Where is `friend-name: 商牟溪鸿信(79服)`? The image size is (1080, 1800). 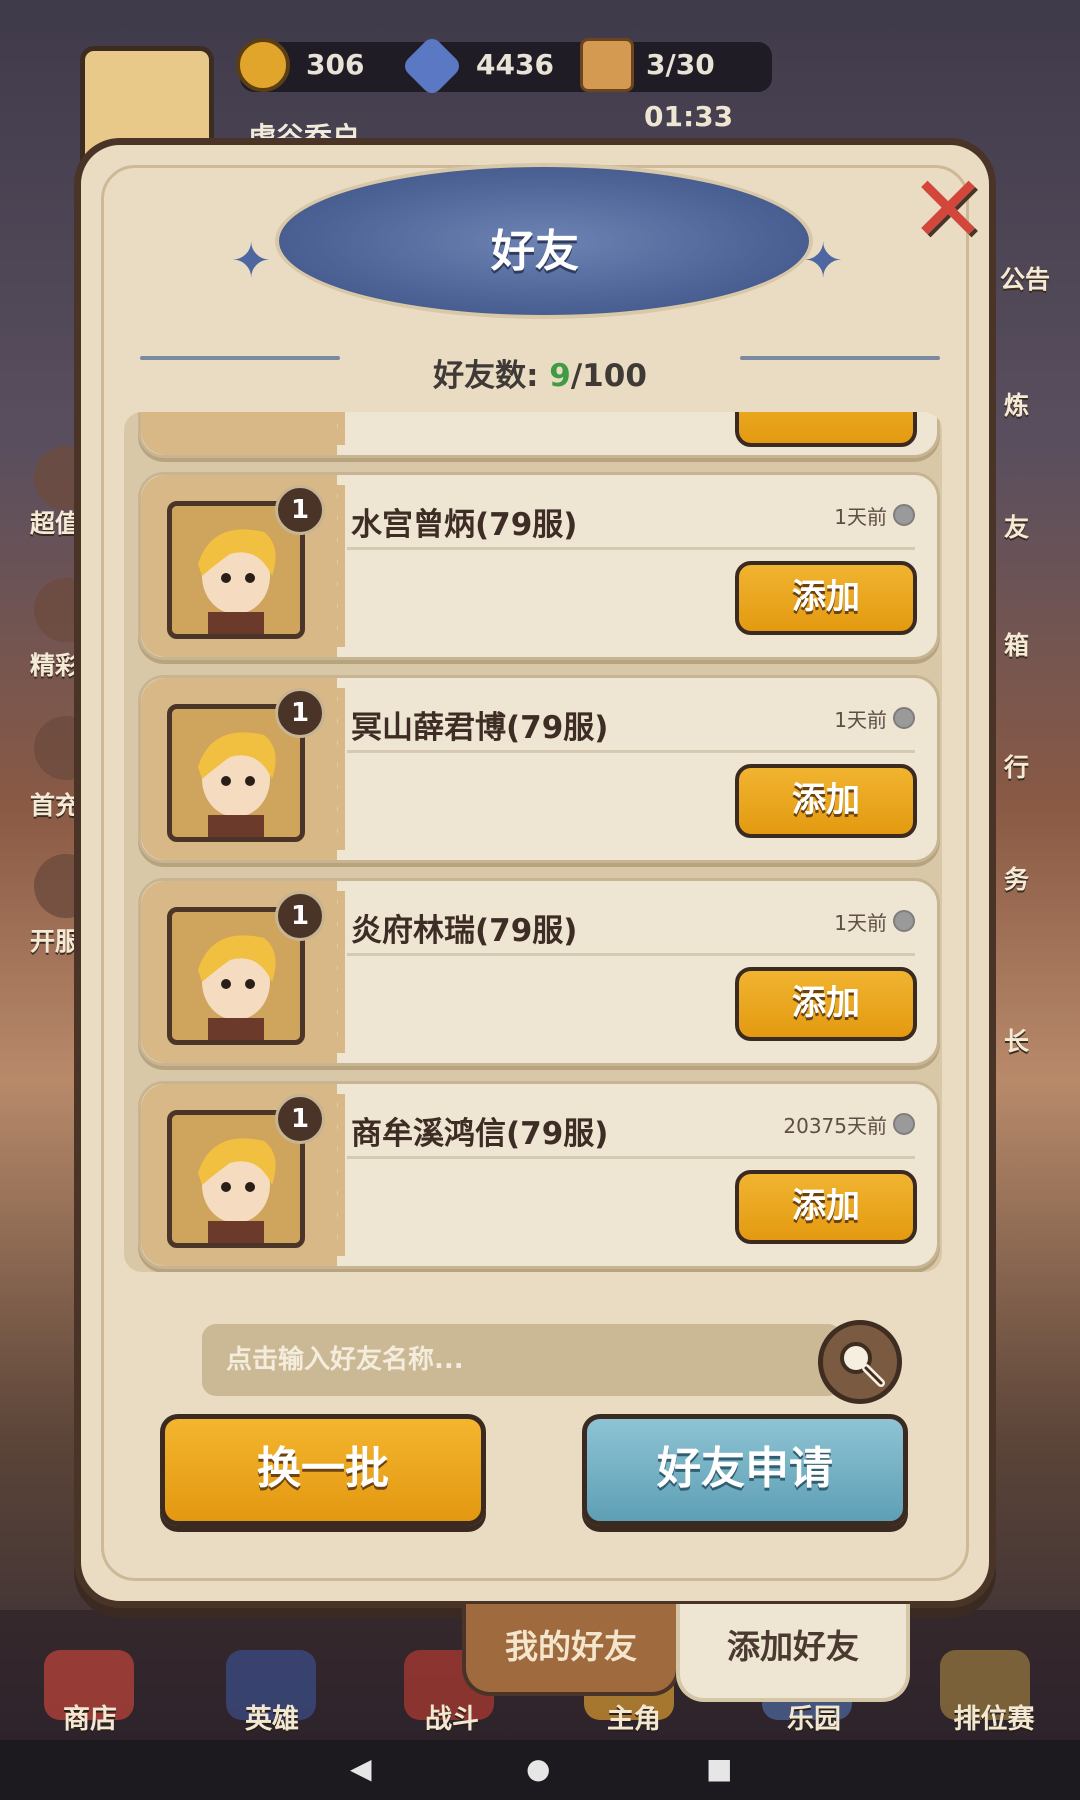 friend-name: 商牟溪鸿信(79服) is located at coordinates (480, 1134).